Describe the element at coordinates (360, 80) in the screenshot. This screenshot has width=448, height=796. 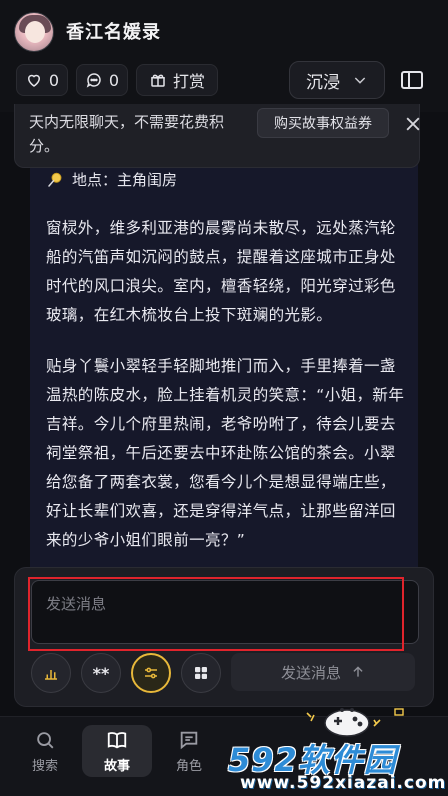
I see `chevron-down-icon` at that location.